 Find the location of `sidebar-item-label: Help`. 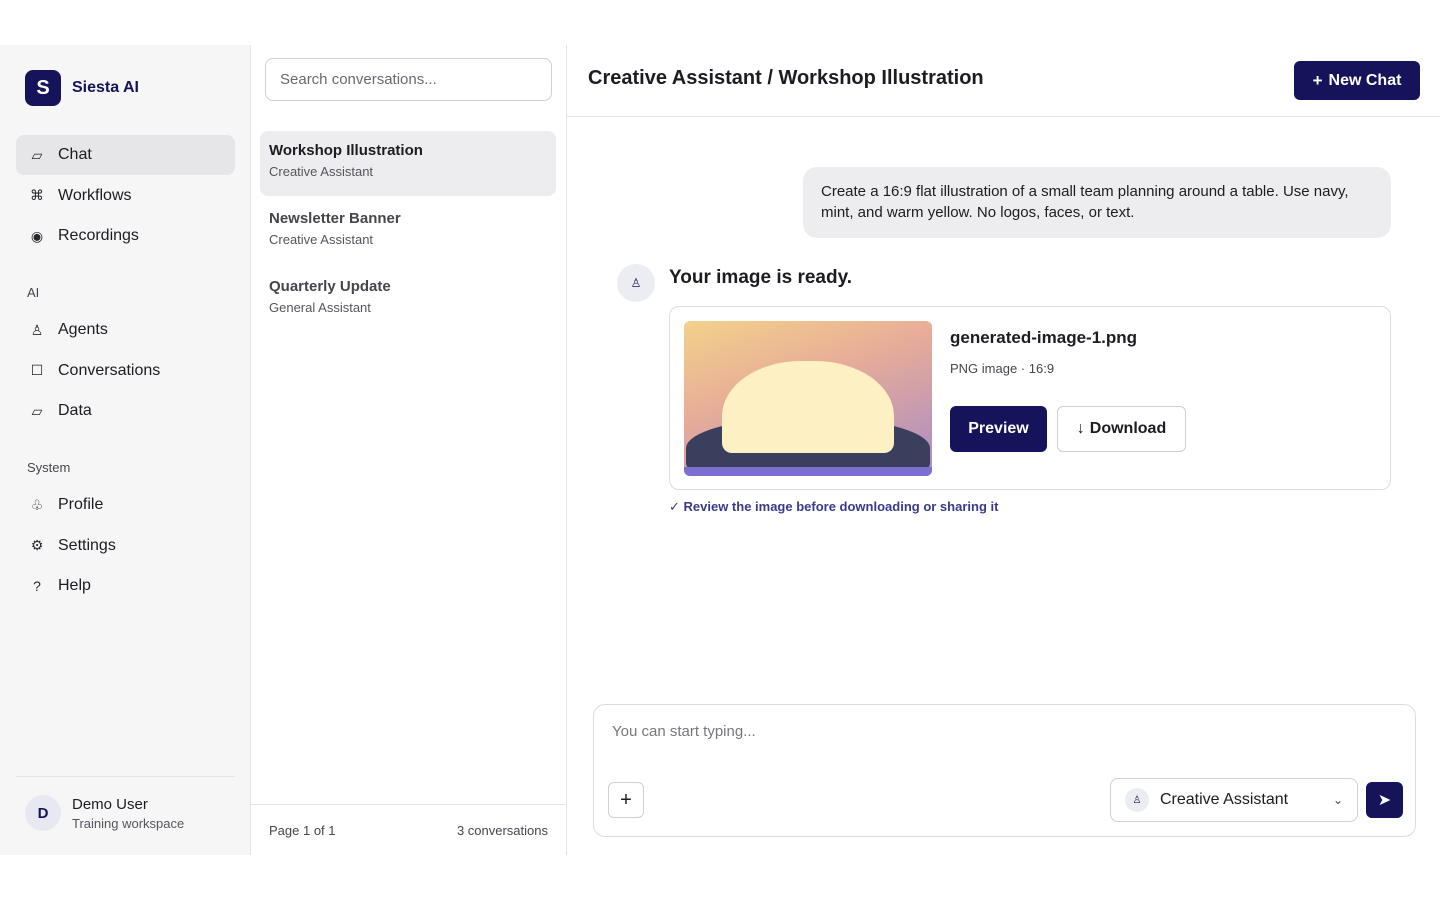

sidebar-item-label: Help is located at coordinates (74, 586).